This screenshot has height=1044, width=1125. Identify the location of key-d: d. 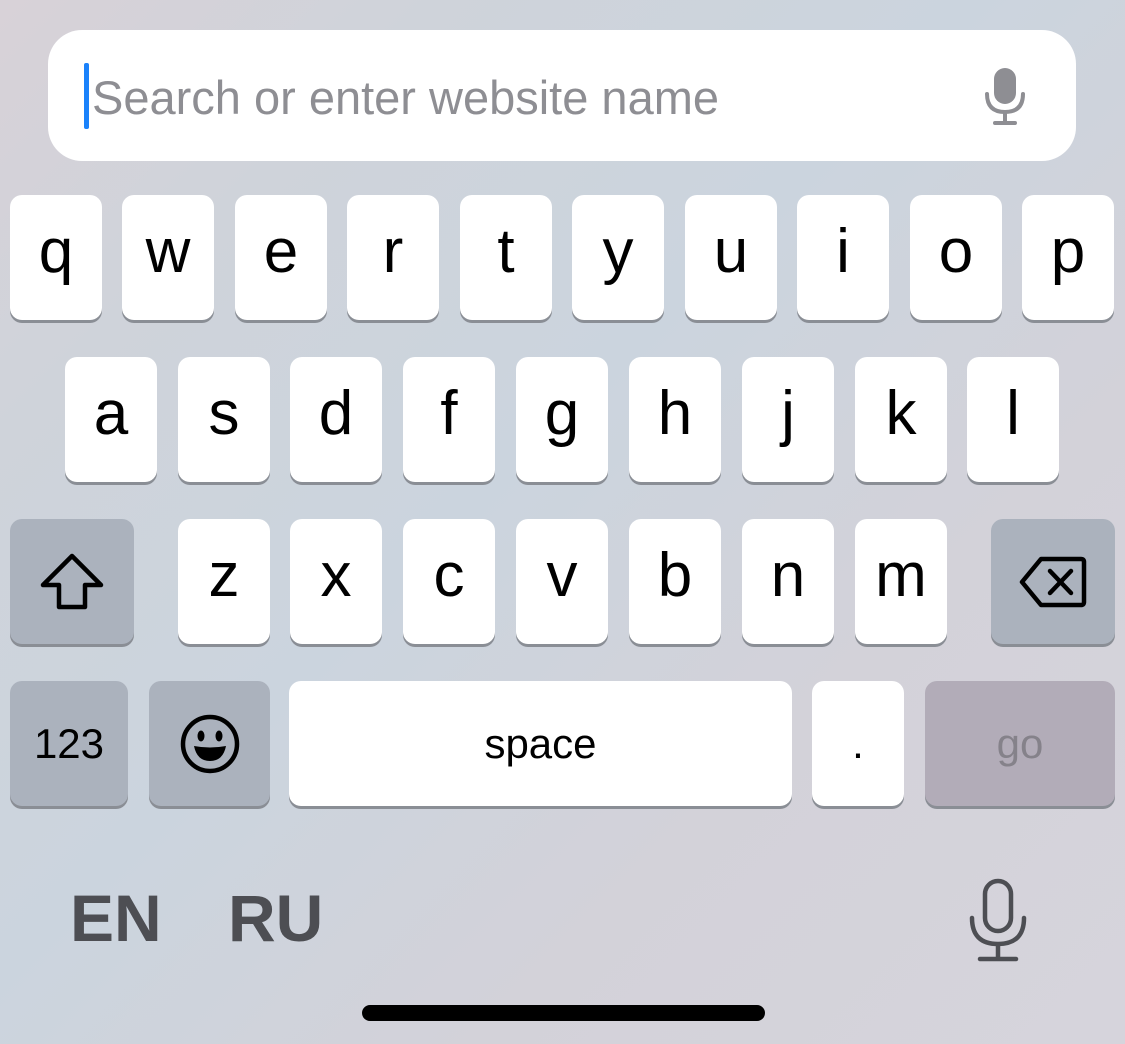
(336, 419).